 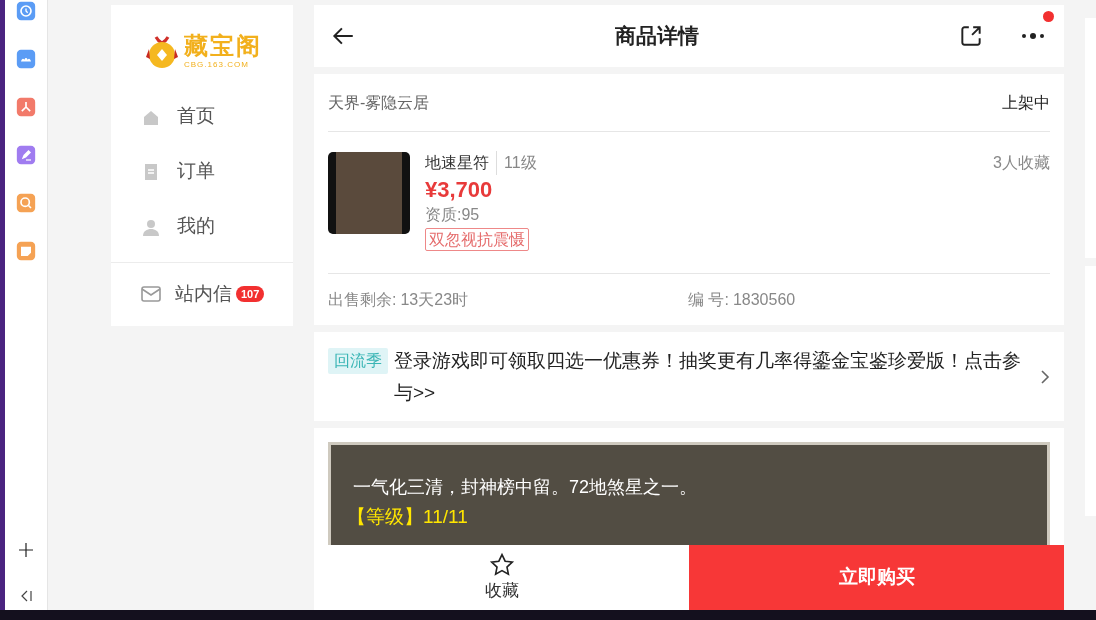 What do you see at coordinates (520, 163) in the screenshot?
I see `item-level: 11级` at bounding box center [520, 163].